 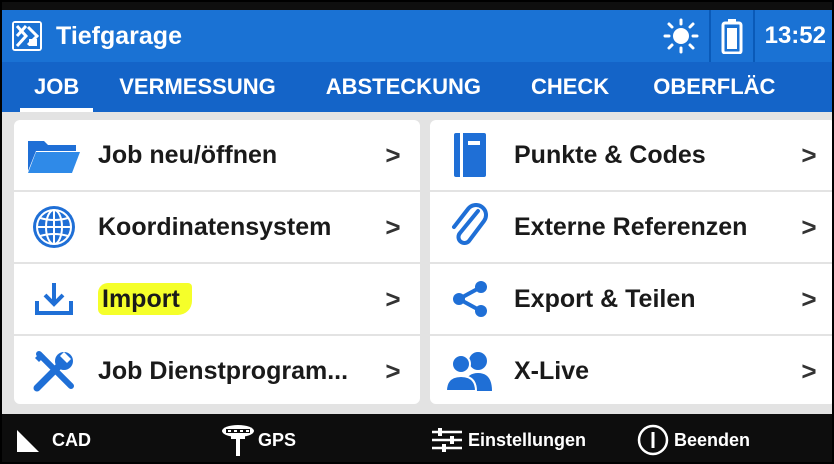 What do you see at coordinates (417, 438) in the screenshot?
I see `bottom-bar: CAD GPS Einstellungen Beenden` at bounding box center [417, 438].